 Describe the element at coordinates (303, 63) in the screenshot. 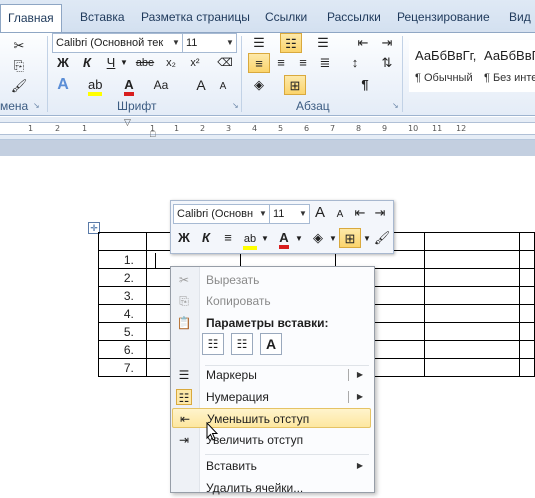

I see `align-right-icon: ≡` at that location.